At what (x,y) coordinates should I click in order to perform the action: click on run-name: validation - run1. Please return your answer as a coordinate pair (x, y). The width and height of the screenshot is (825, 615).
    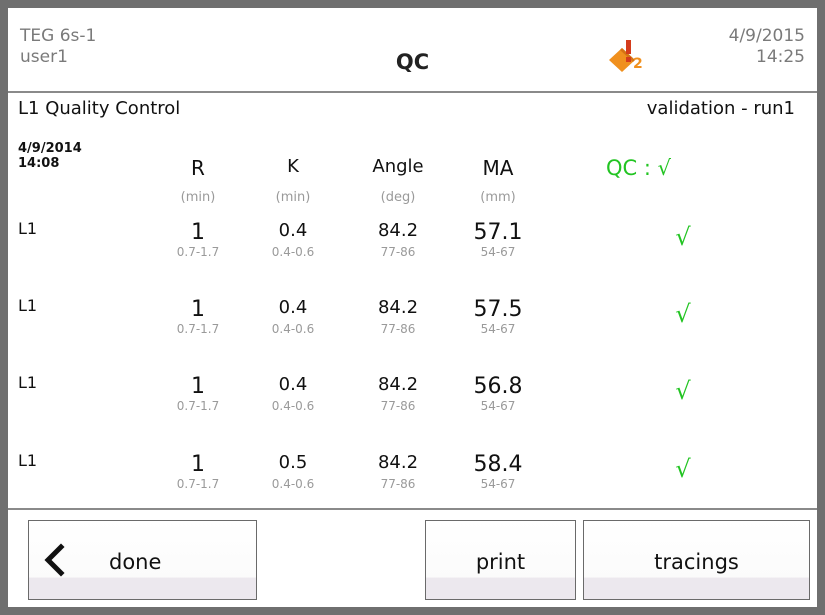
    Looking at the image, I should click on (720, 108).